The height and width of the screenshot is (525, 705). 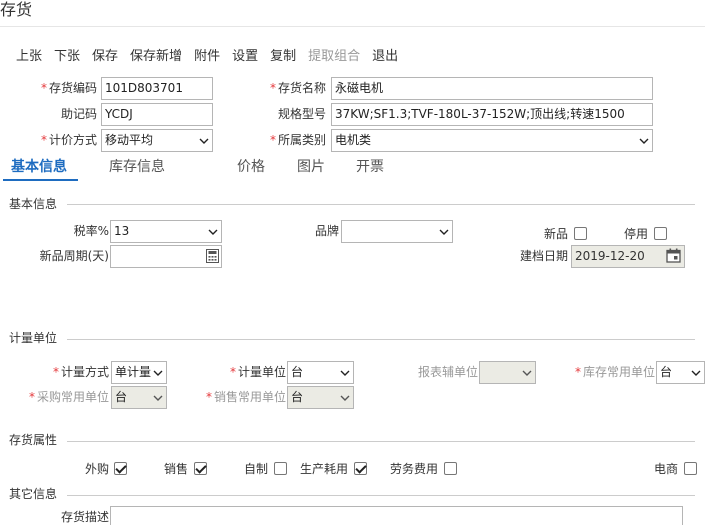 What do you see at coordinates (447, 372) in the screenshot?
I see `report-unit-label: 报表辅单位` at bounding box center [447, 372].